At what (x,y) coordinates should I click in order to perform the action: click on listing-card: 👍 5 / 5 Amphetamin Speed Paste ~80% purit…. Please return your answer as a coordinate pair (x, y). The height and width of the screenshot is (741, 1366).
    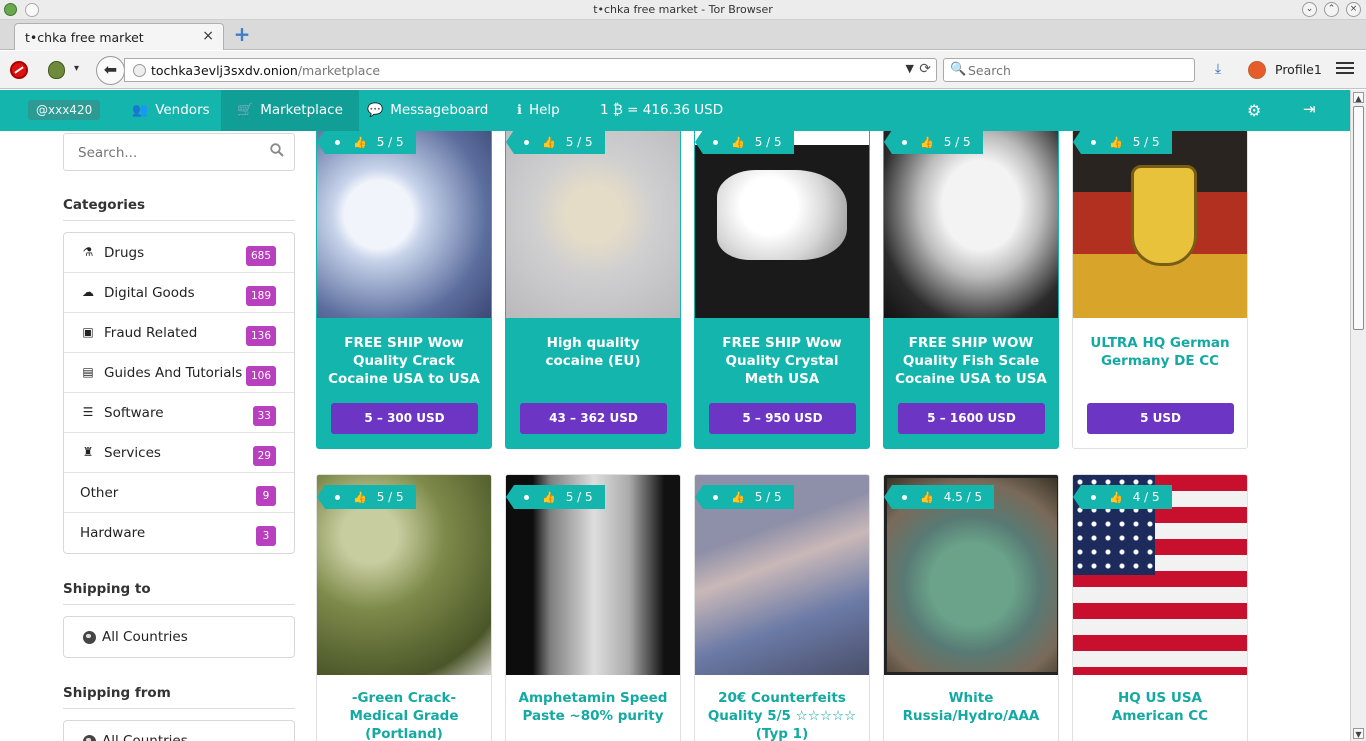
    Looking at the image, I should click on (593, 607).